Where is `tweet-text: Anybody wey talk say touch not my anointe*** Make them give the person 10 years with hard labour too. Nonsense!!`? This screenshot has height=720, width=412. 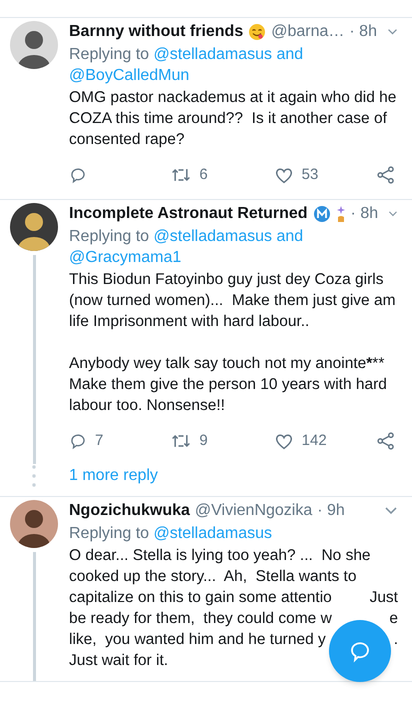 tweet-text: Anybody wey talk say touch not my anointe*** Make them give the person 10 years with hard labour too. Nonsense!! is located at coordinates (228, 385).